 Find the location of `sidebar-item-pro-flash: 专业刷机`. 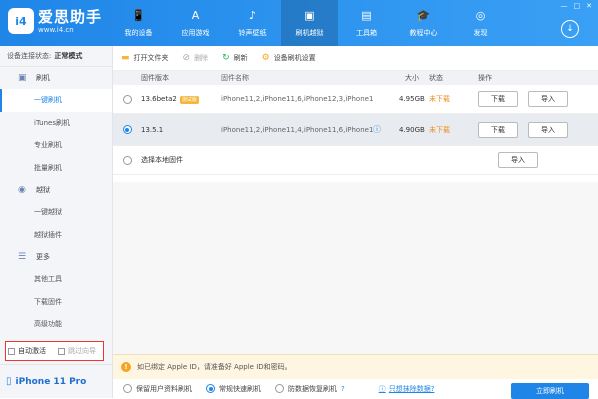

sidebar-item-pro-flash: 专业刷机 is located at coordinates (56, 145).